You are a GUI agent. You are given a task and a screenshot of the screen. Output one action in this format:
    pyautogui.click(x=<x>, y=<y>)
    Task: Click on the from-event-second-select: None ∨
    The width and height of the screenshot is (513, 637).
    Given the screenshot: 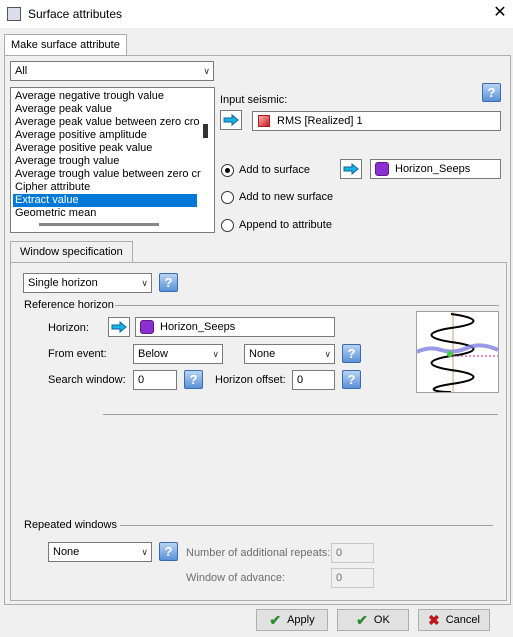 What is the action you would take?
    pyautogui.click(x=289, y=354)
    